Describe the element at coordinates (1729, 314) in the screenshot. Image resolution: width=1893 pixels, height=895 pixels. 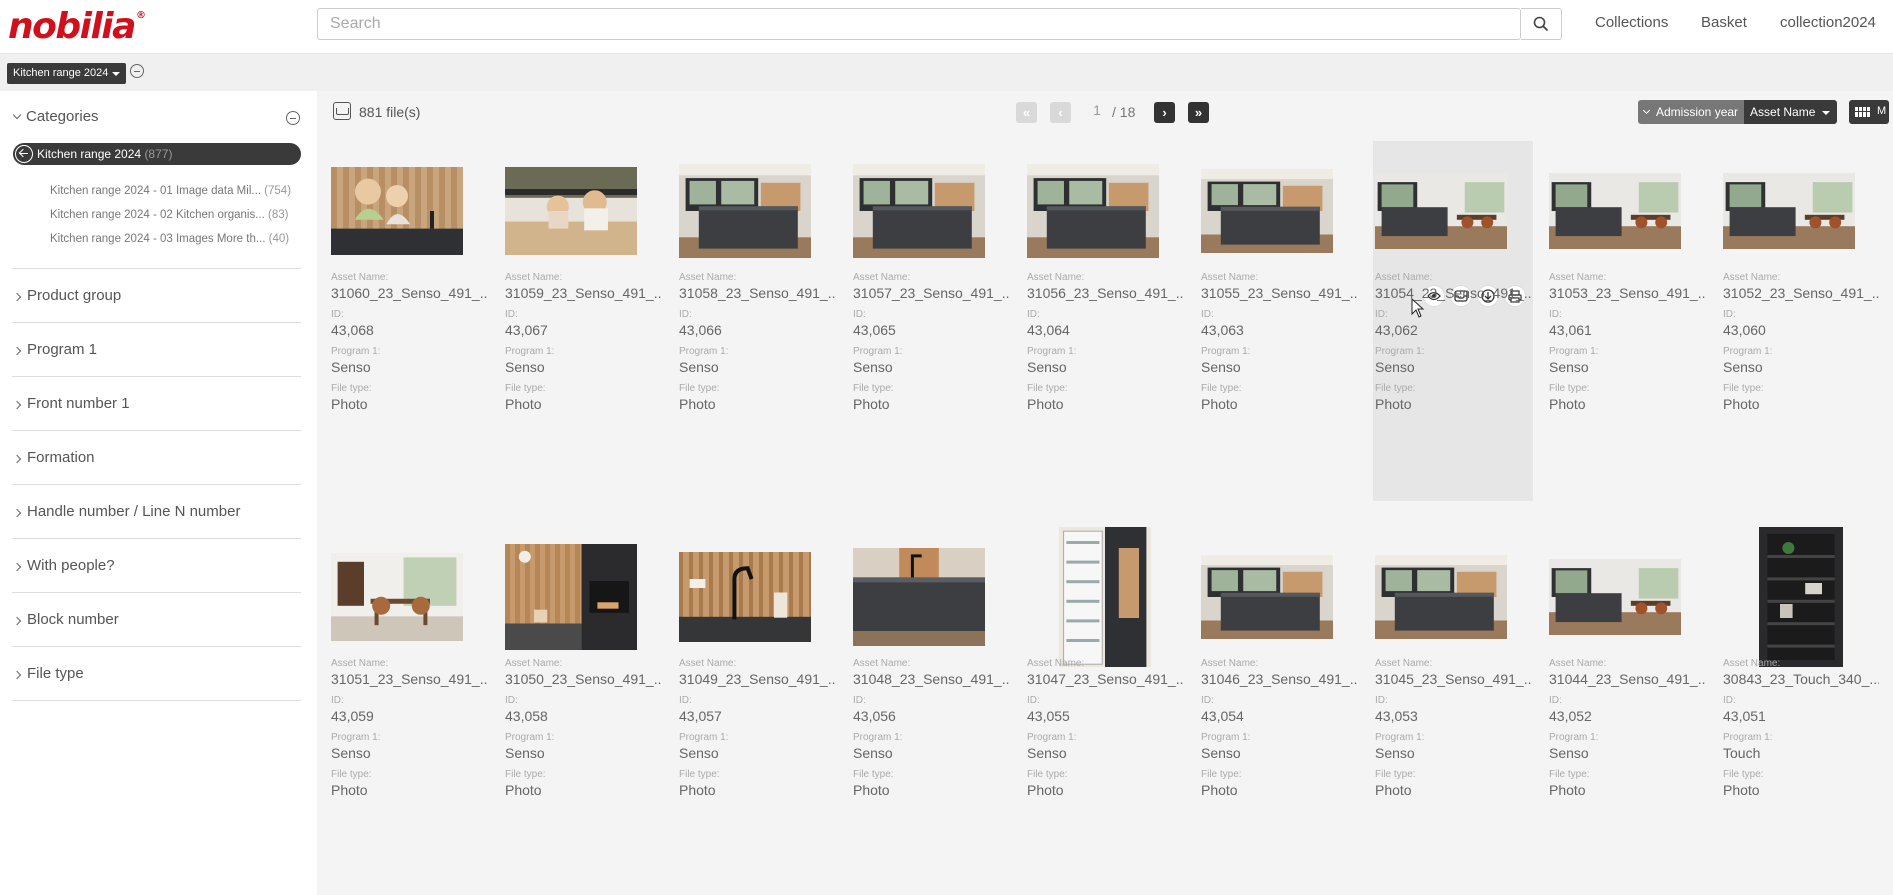
I see `asset-id-label: ID:` at that location.